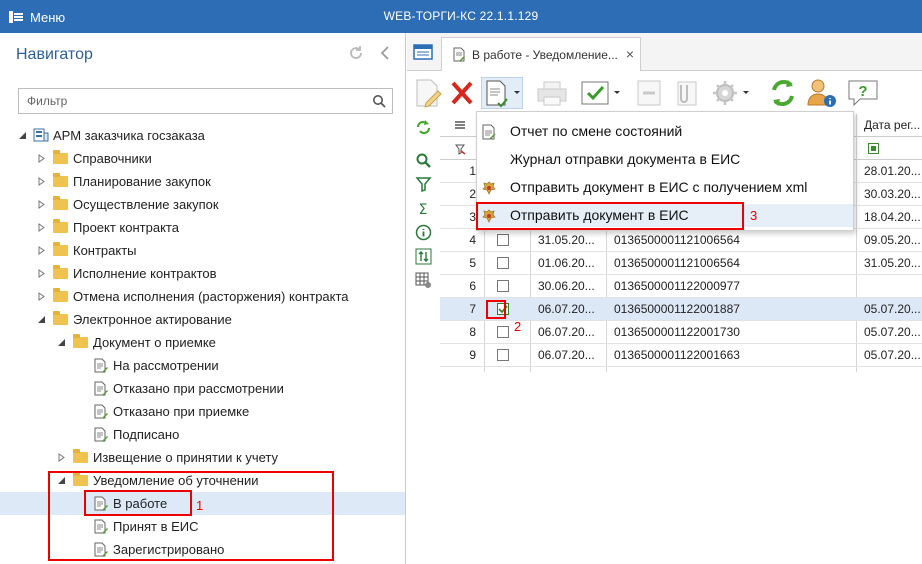 Image resolution: width=922 pixels, height=564 pixels. Describe the element at coordinates (489, 132) in the screenshot. I see `report-icon` at that location.